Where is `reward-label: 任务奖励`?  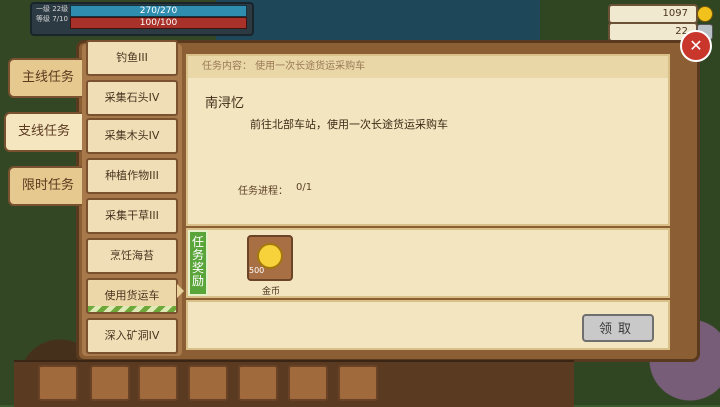
reward-label: 任务奖励 is located at coordinates (198, 263).